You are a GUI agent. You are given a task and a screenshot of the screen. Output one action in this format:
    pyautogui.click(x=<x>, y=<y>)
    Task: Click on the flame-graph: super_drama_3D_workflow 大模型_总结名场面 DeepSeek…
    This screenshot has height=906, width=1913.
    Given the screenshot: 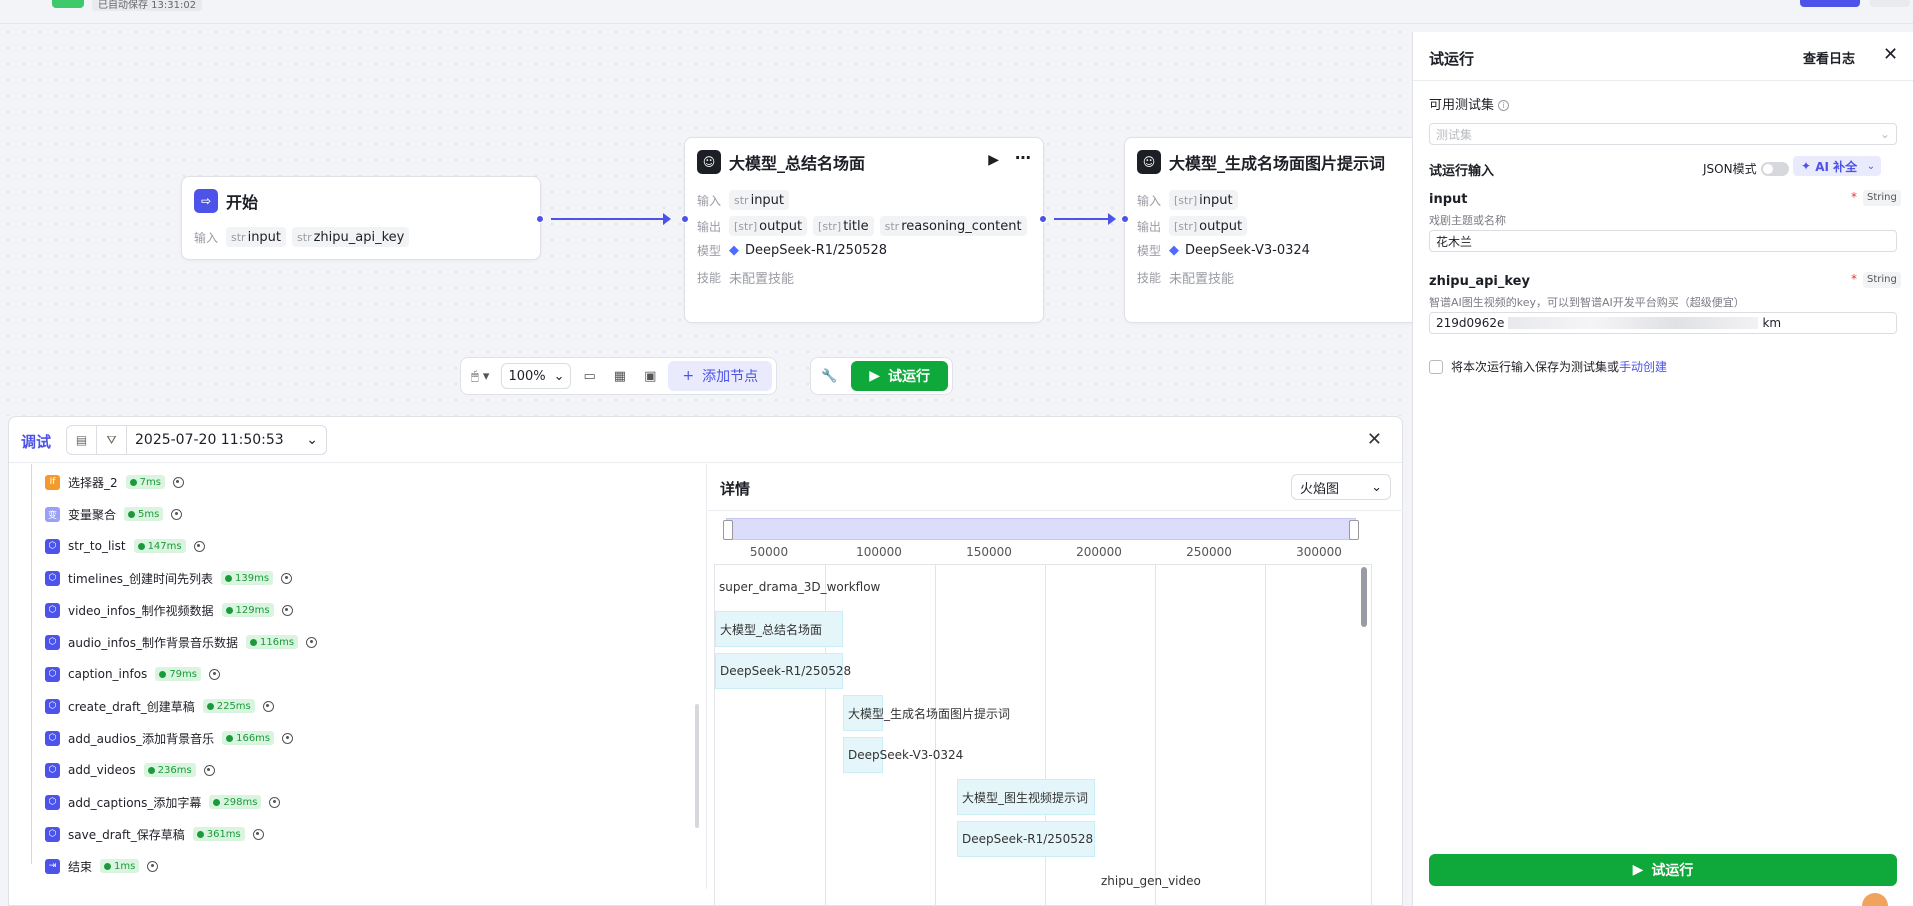 What is the action you would take?
    pyautogui.click(x=1043, y=735)
    